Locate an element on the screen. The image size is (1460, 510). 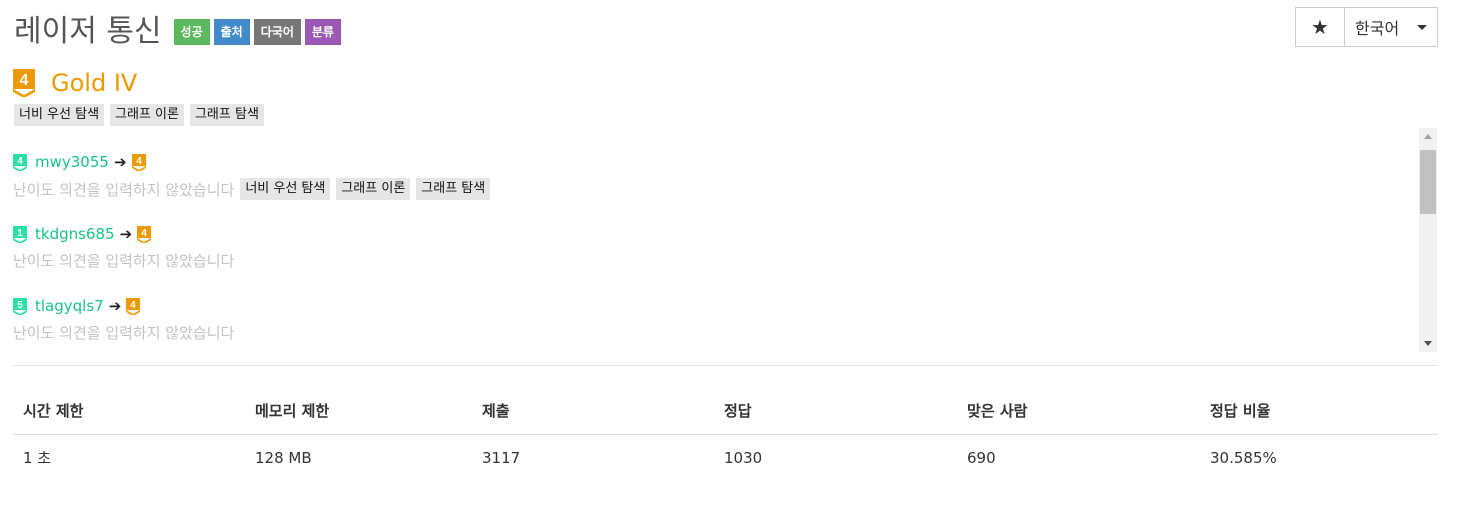
problem-title: 레이저 통신 is located at coordinates (88, 31).